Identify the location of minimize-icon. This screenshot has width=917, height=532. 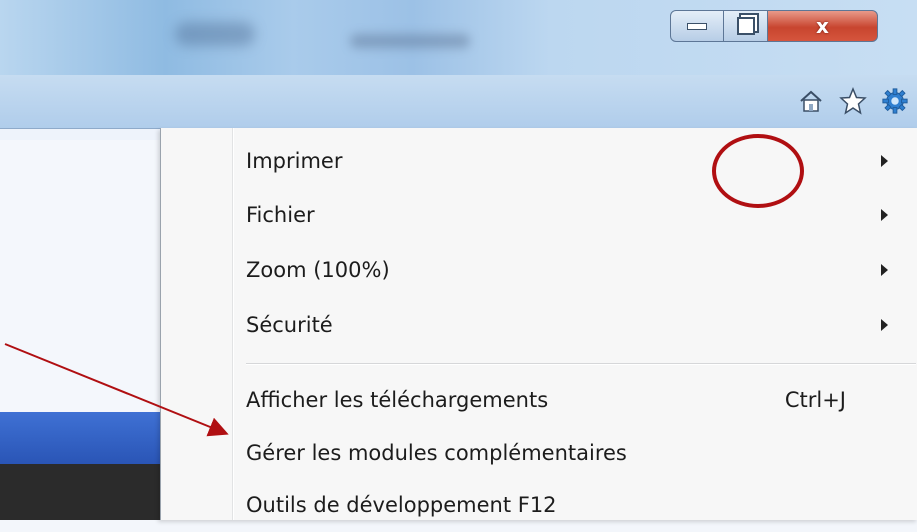
(697, 26).